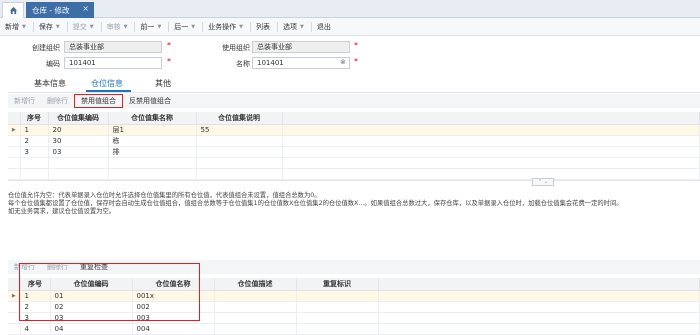 This screenshot has height=335, width=700. Describe the element at coordinates (78, 118) in the screenshot. I see `column-header: 仓位值集编码` at that location.